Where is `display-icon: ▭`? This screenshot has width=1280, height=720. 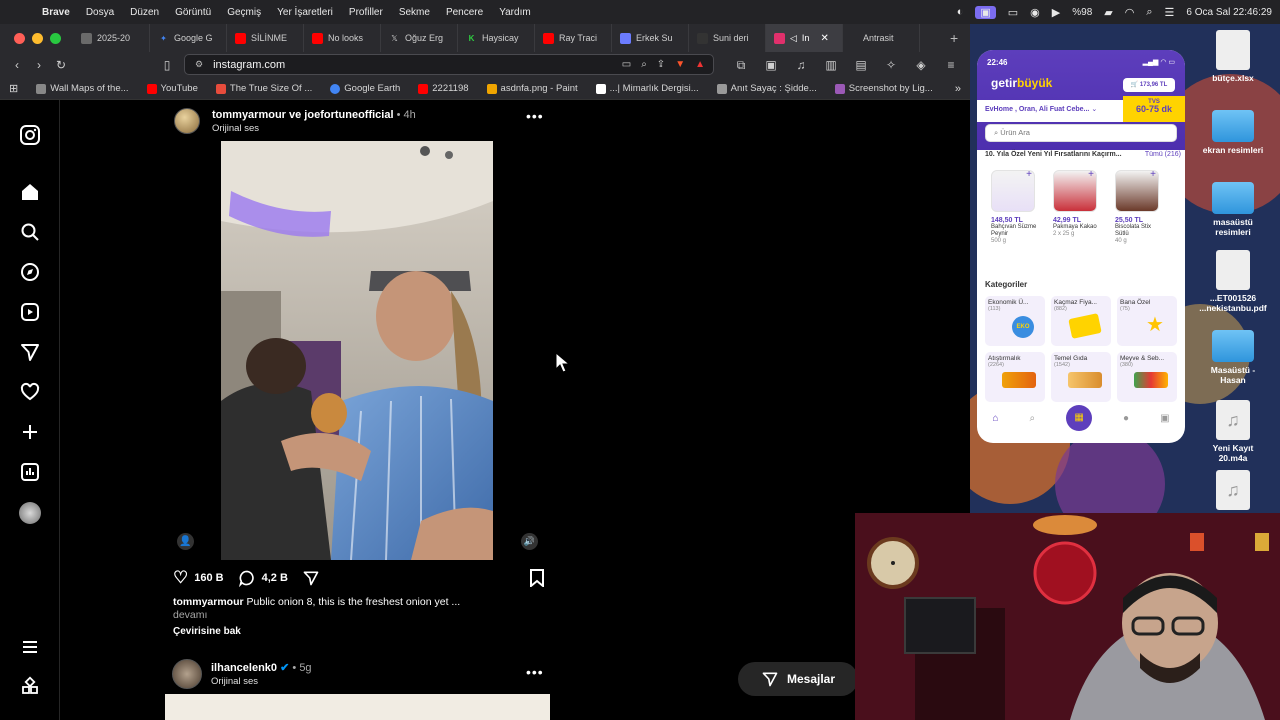
display-icon: ▭ is located at coordinates (1013, 12).